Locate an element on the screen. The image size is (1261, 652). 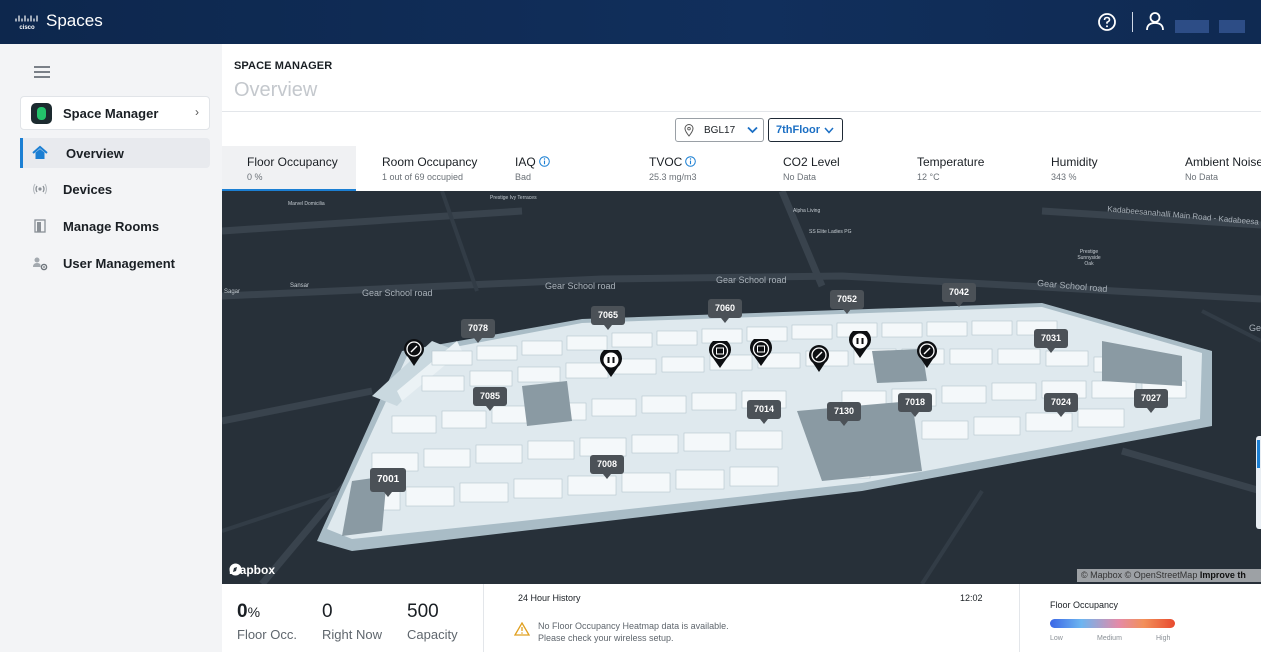
capacity-label: Capacity is located at coordinates (432, 634).